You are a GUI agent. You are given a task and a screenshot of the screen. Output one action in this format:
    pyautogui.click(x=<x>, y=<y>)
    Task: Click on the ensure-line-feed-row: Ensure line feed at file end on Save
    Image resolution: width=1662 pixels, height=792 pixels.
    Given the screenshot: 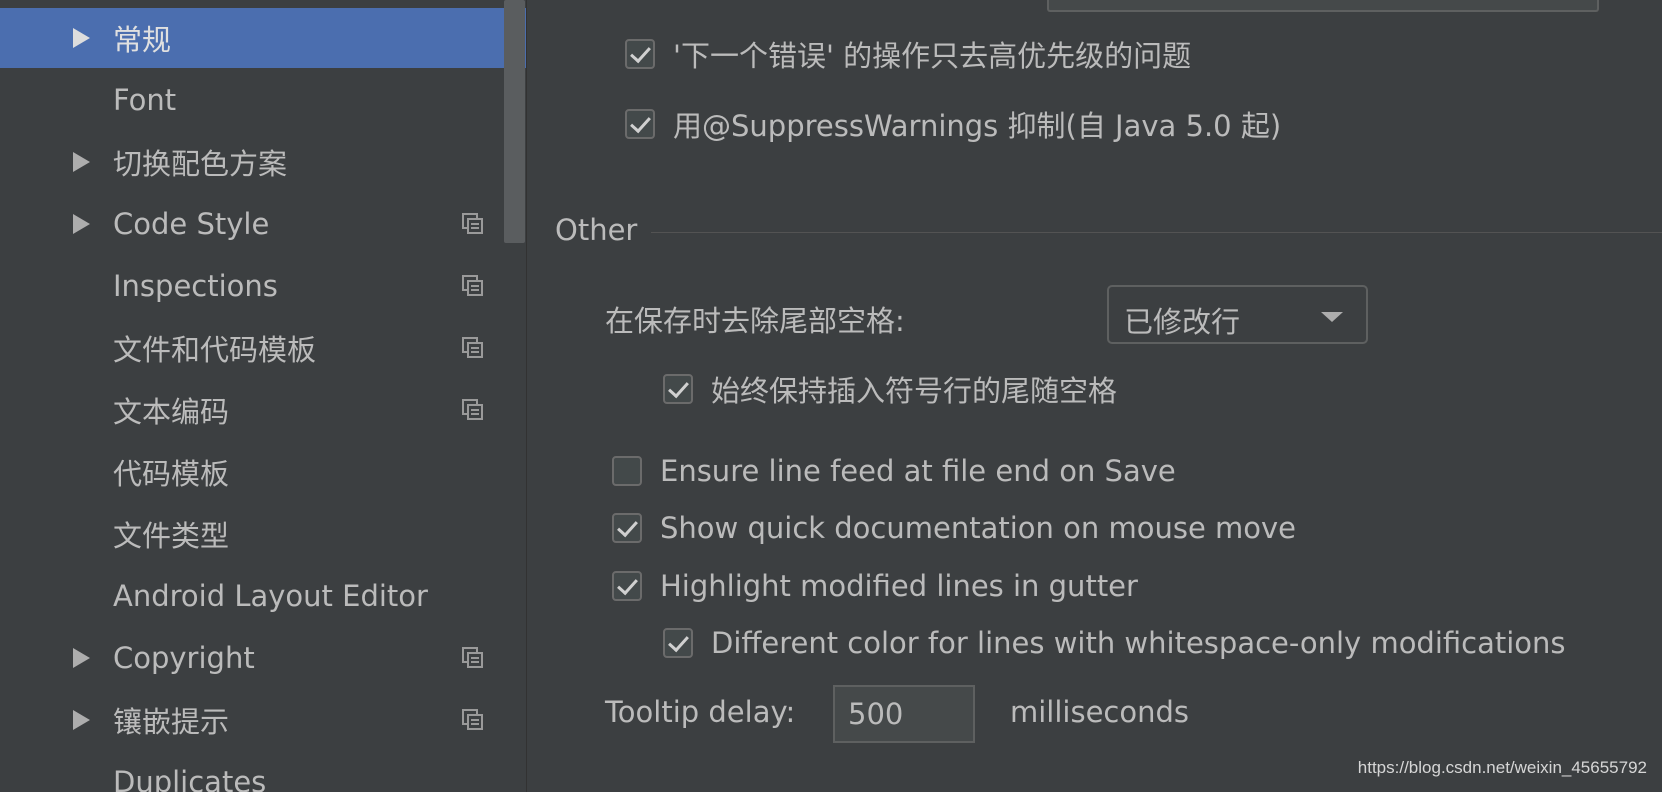 What is the action you would take?
    pyautogui.click(x=894, y=471)
    